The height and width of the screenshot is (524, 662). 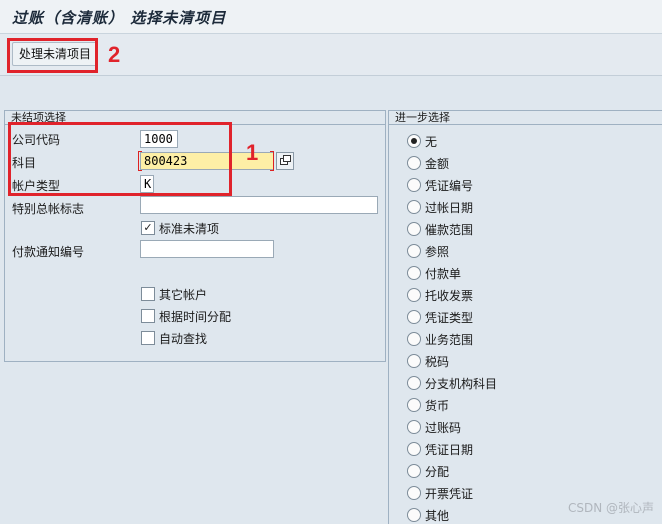 What do you see at coordinates (183, 339) in the screenshot?
I see `auto-search-label: 自动查找` at bounding box center [183, 339].